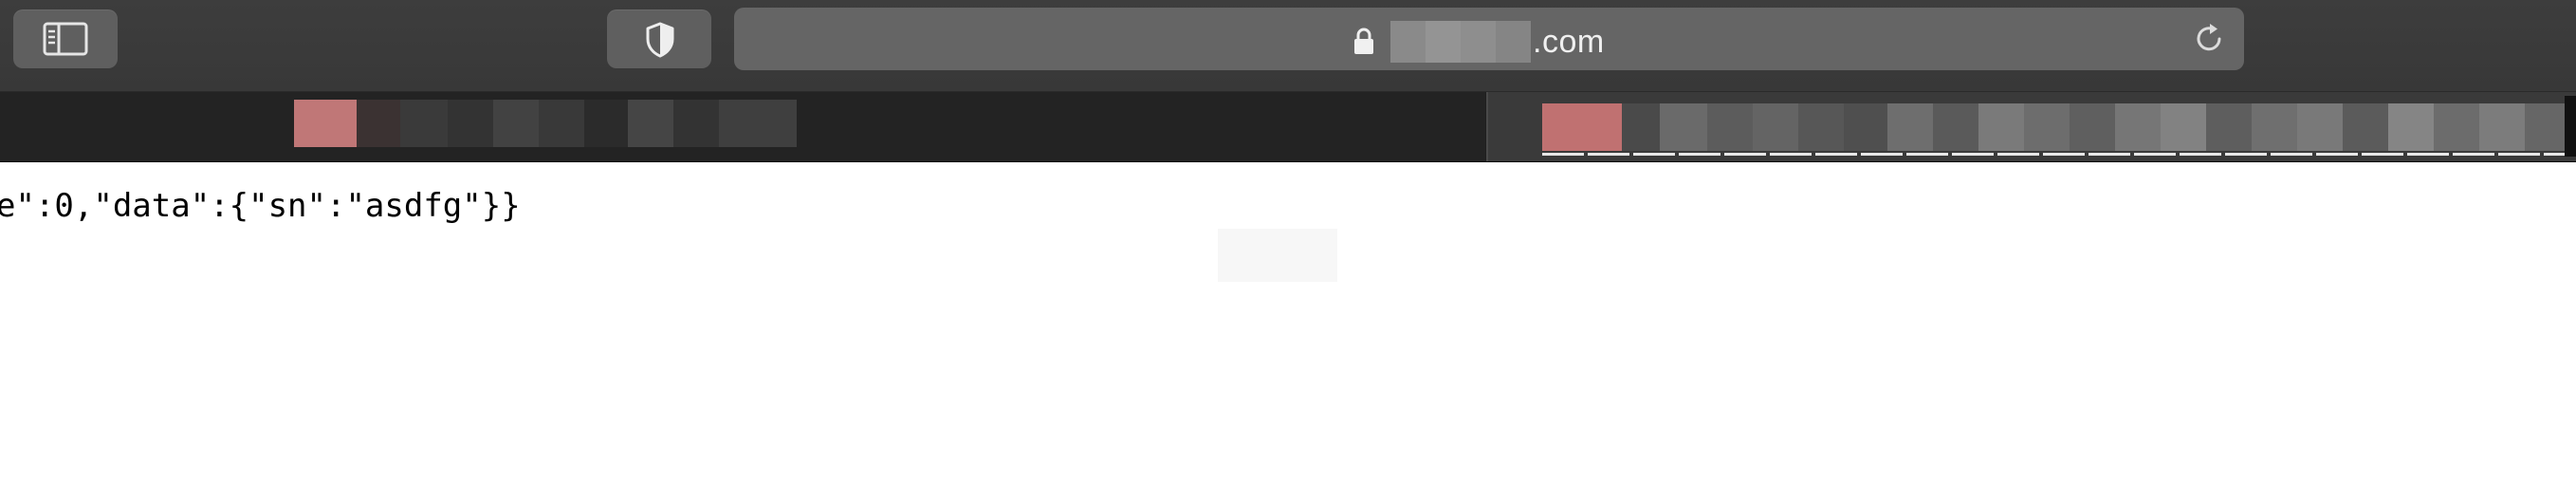  I want to click on lock-icon, so click(1363, 41).